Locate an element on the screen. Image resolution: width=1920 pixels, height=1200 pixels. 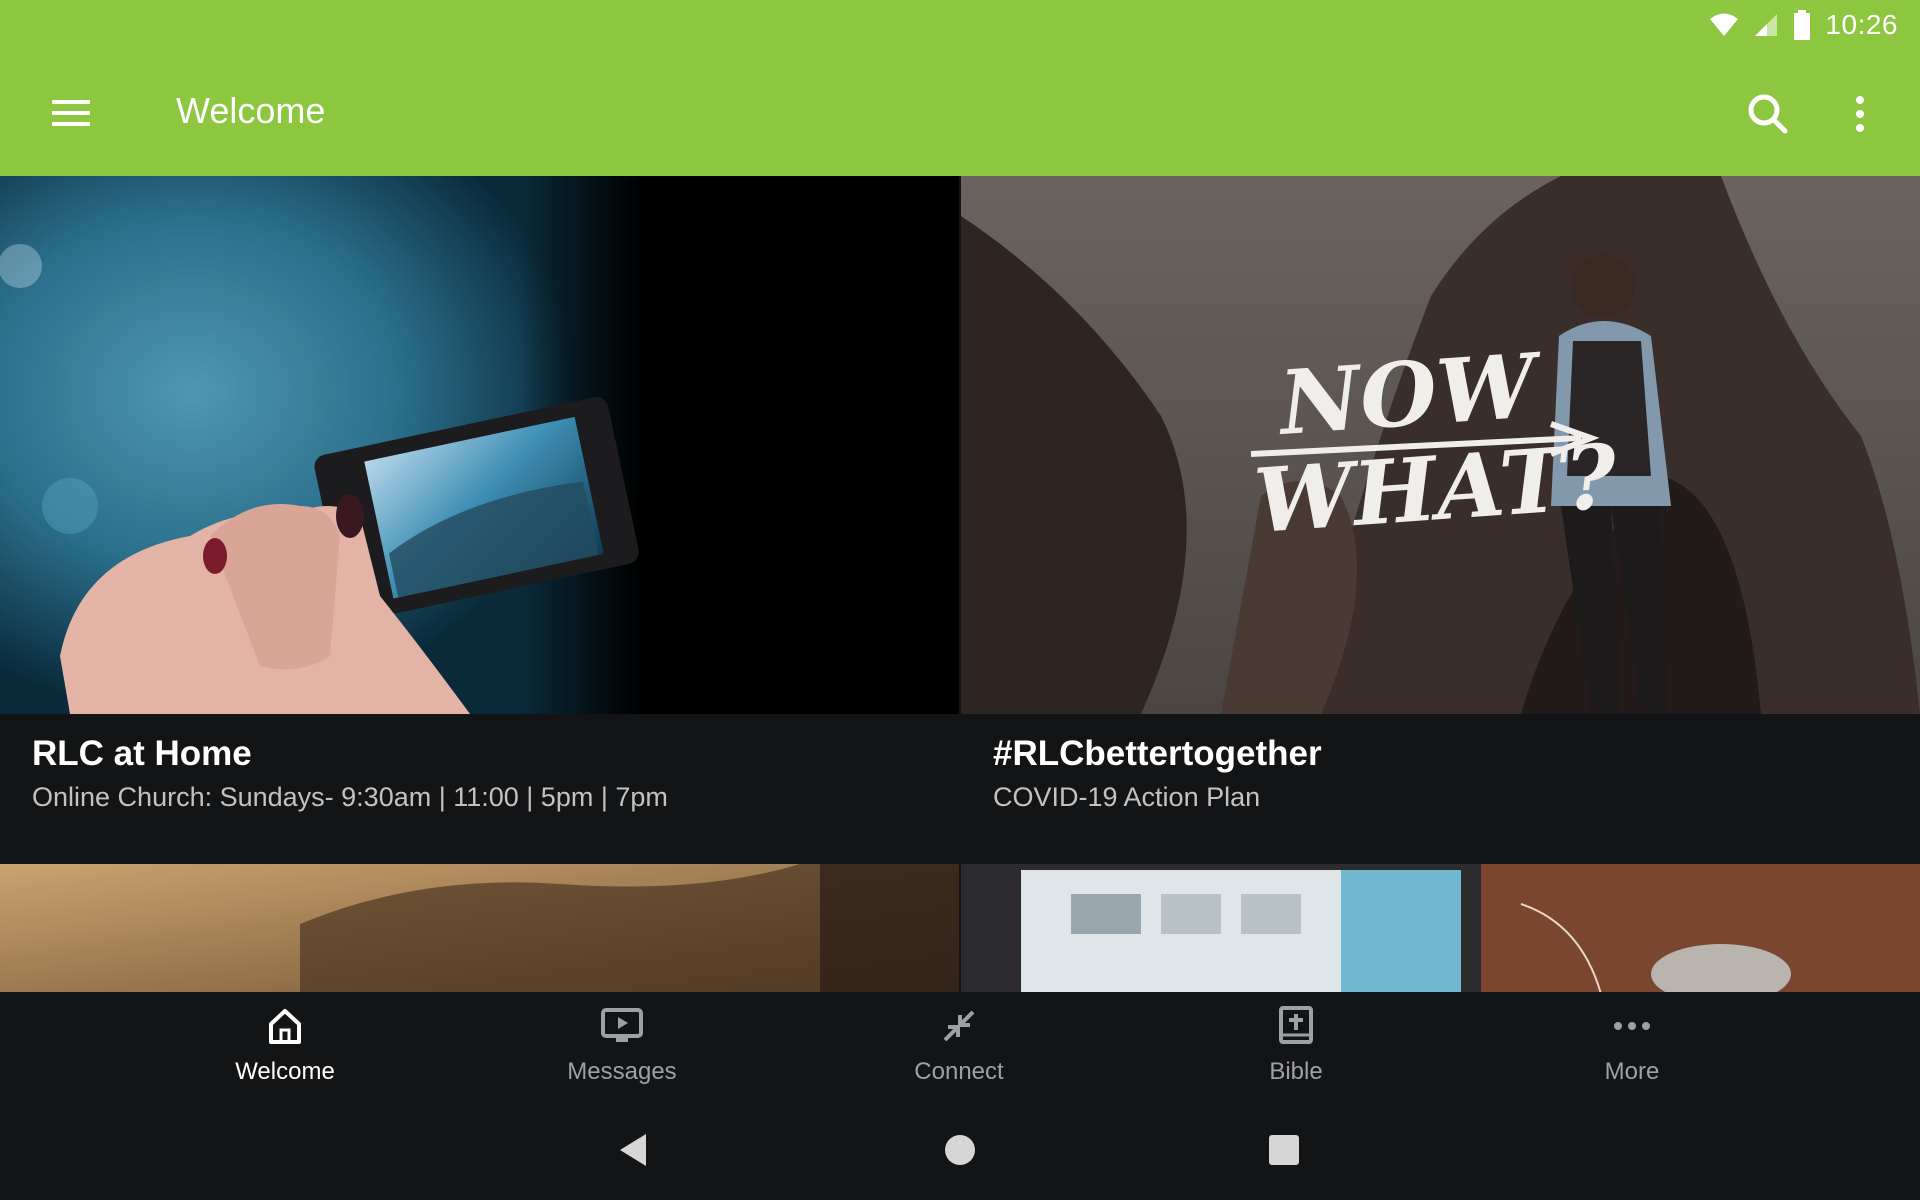
recents-square-icon is located at coordinates (1284, 1150).